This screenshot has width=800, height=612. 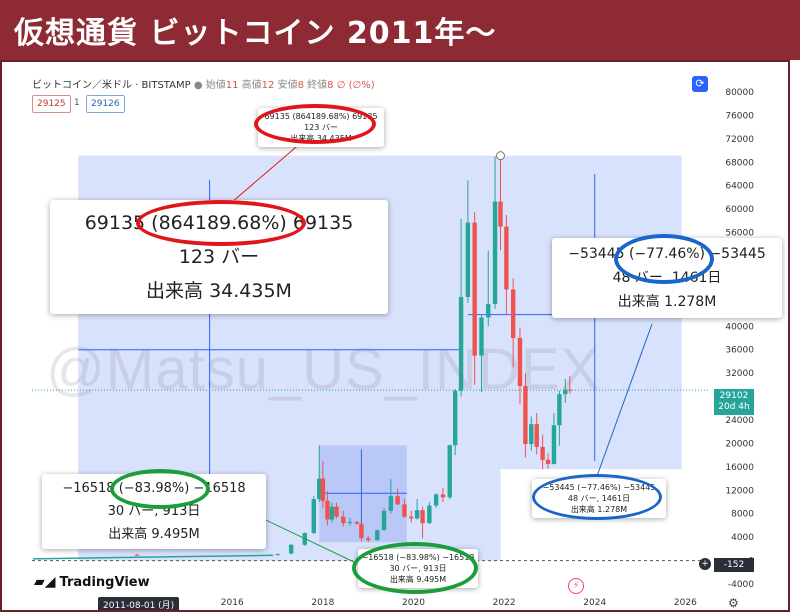 I want to click on highlight-ring-green-small, so click(x=415, y=568).